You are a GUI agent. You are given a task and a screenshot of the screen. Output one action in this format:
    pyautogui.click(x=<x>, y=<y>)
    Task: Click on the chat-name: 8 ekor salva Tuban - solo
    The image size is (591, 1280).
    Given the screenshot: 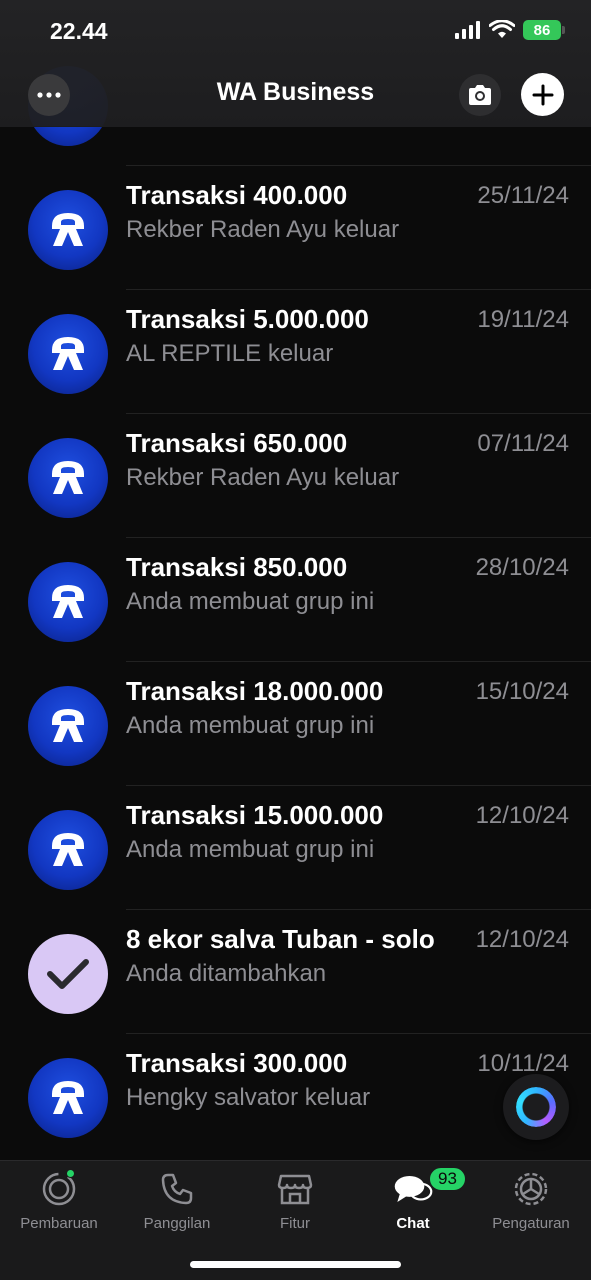 What is the action you would take?
    pyautogui.click(x=280, y=939)
    